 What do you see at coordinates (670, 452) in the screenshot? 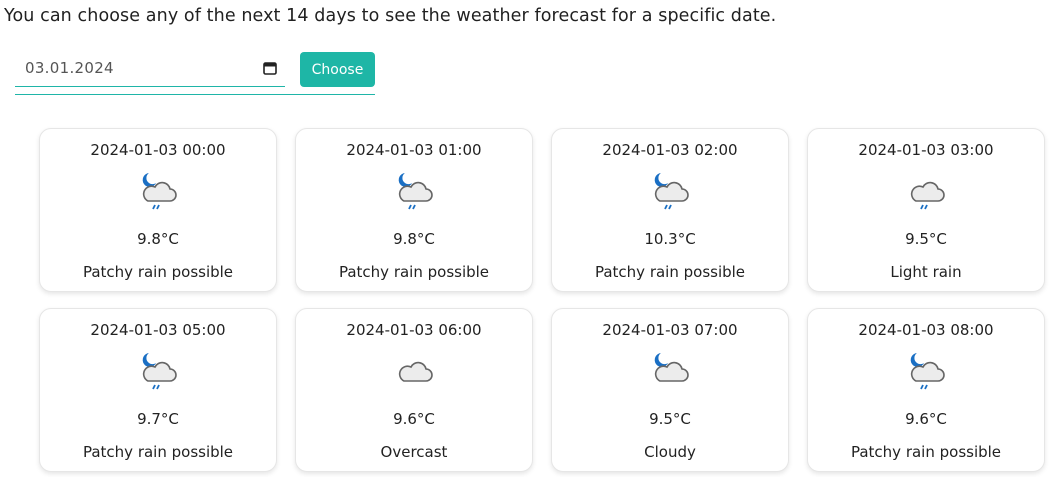
I see `forecast-condition: Cloudy` at bounding box center [670, 452].